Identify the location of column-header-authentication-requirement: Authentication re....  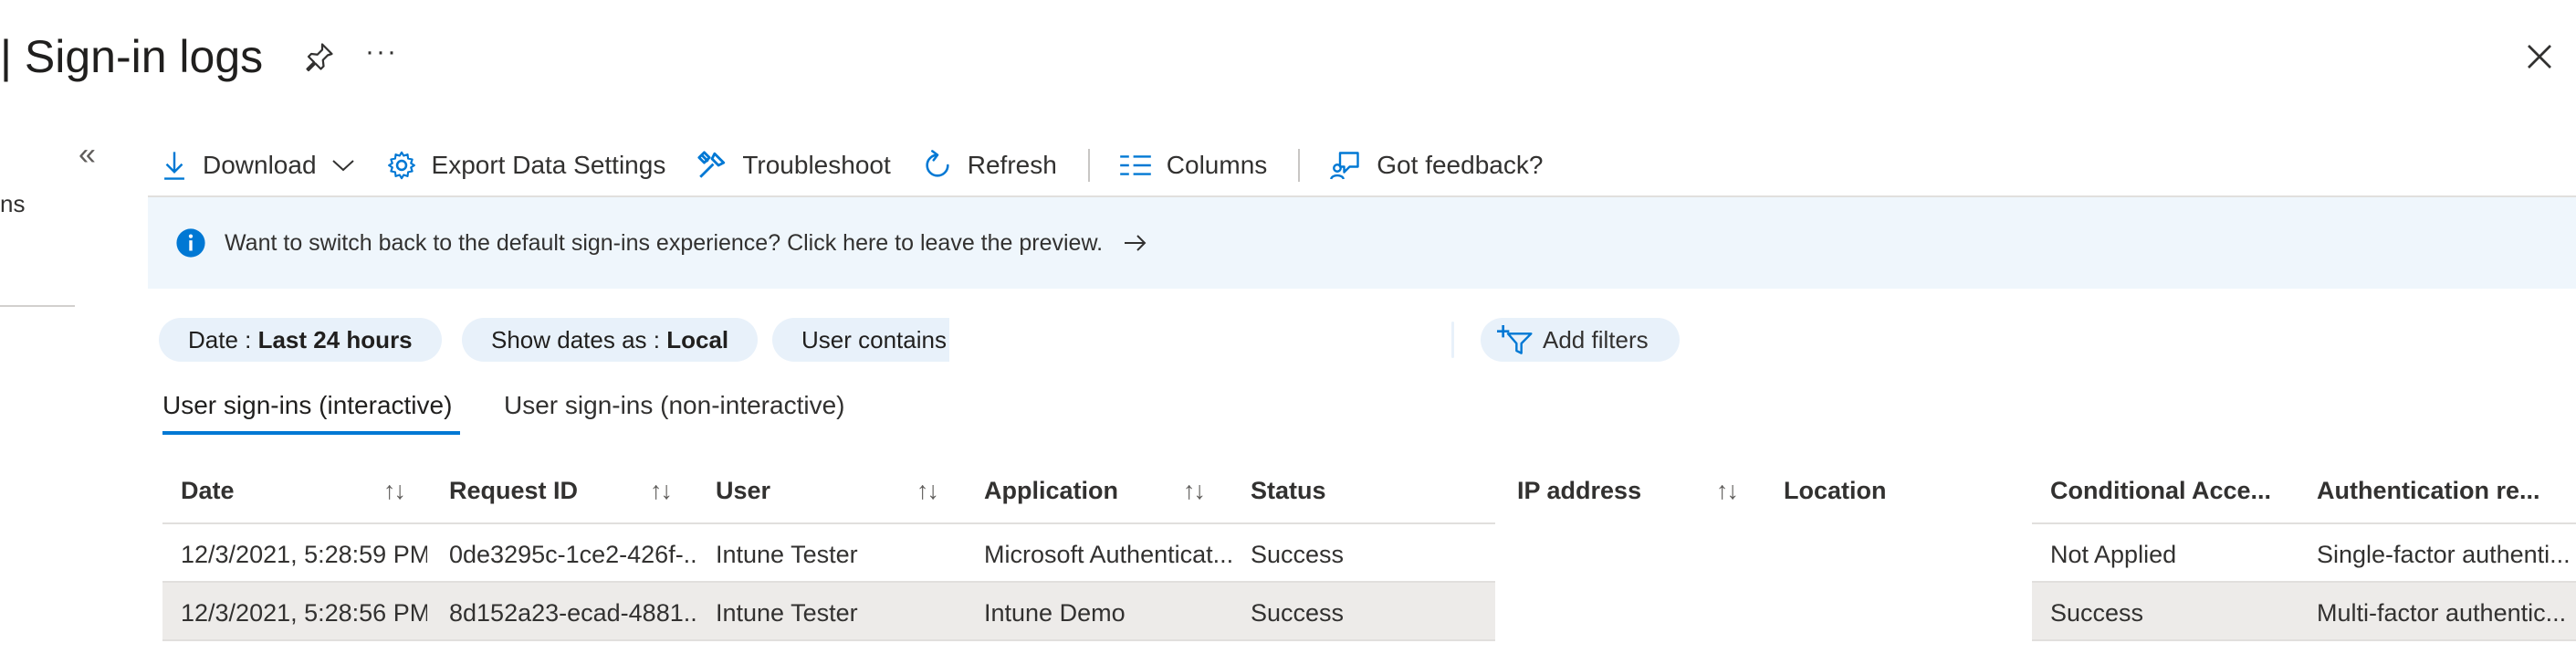
(2428, 491).